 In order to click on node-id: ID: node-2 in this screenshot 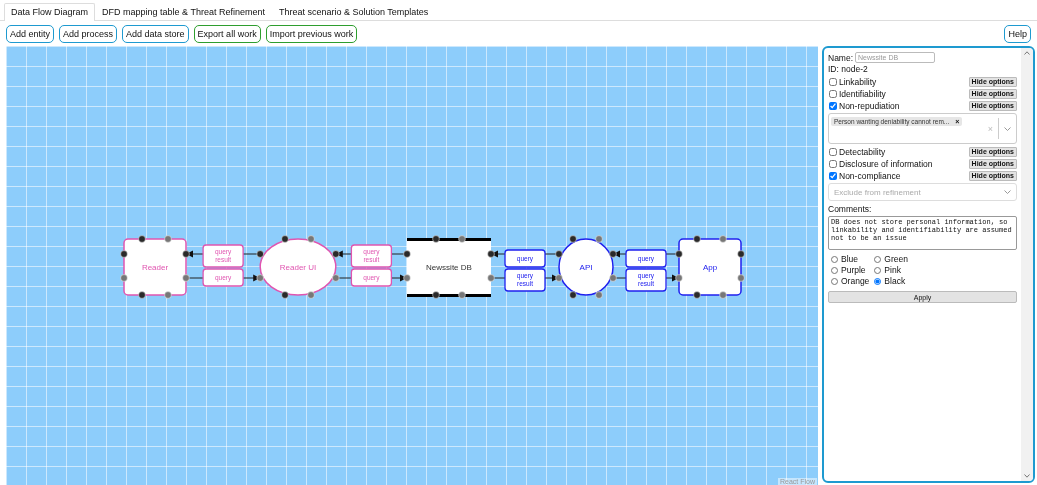, I will do `click(848, 69)`.